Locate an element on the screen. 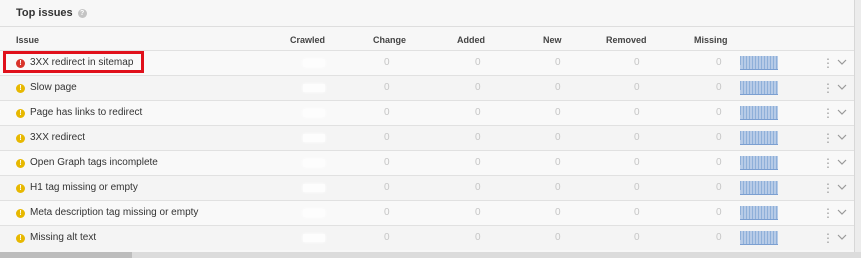 The height and width of the screenshot is (258, 861). column-header-crawled: Crawled is located at coordinates (307, 40).